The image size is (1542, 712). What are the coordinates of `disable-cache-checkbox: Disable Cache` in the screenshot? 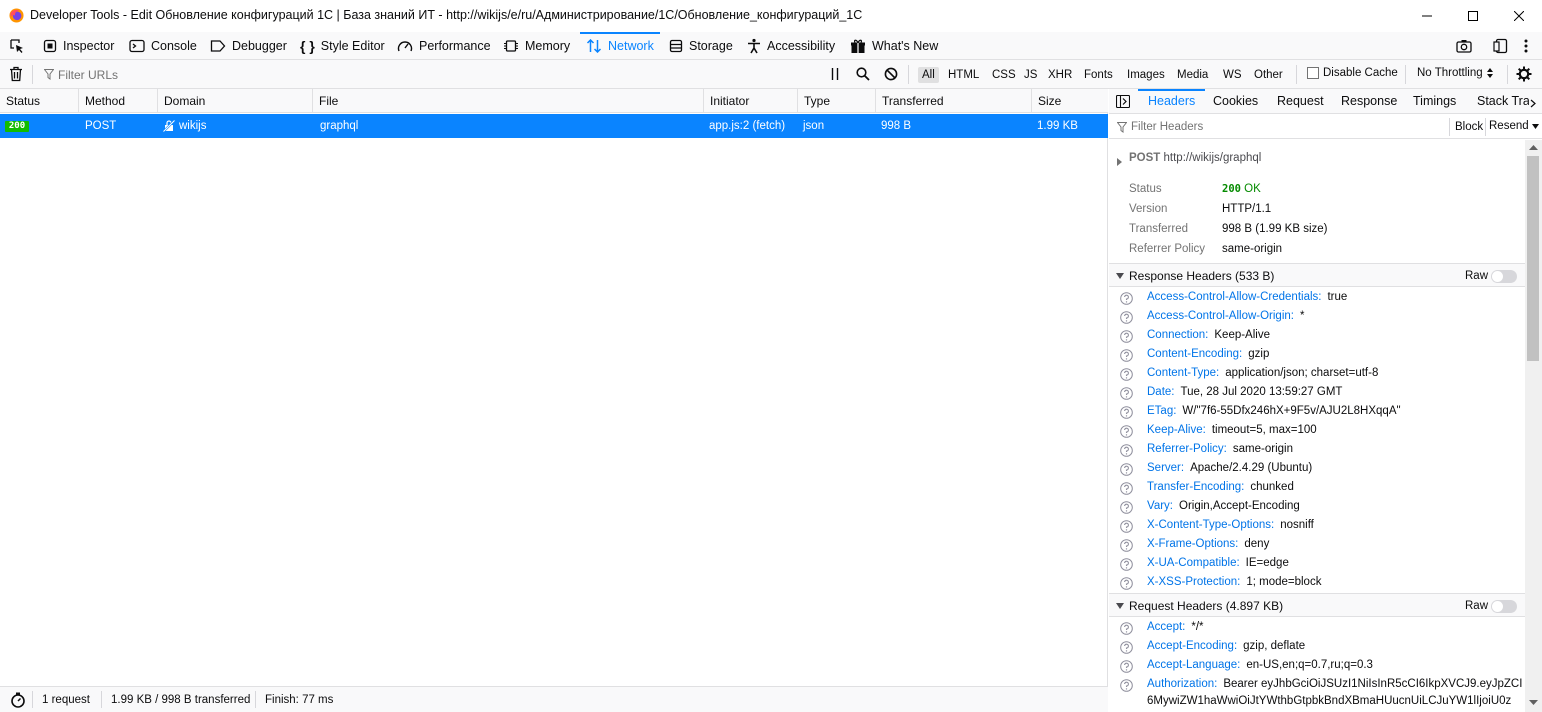 It's located at (1352, 73).